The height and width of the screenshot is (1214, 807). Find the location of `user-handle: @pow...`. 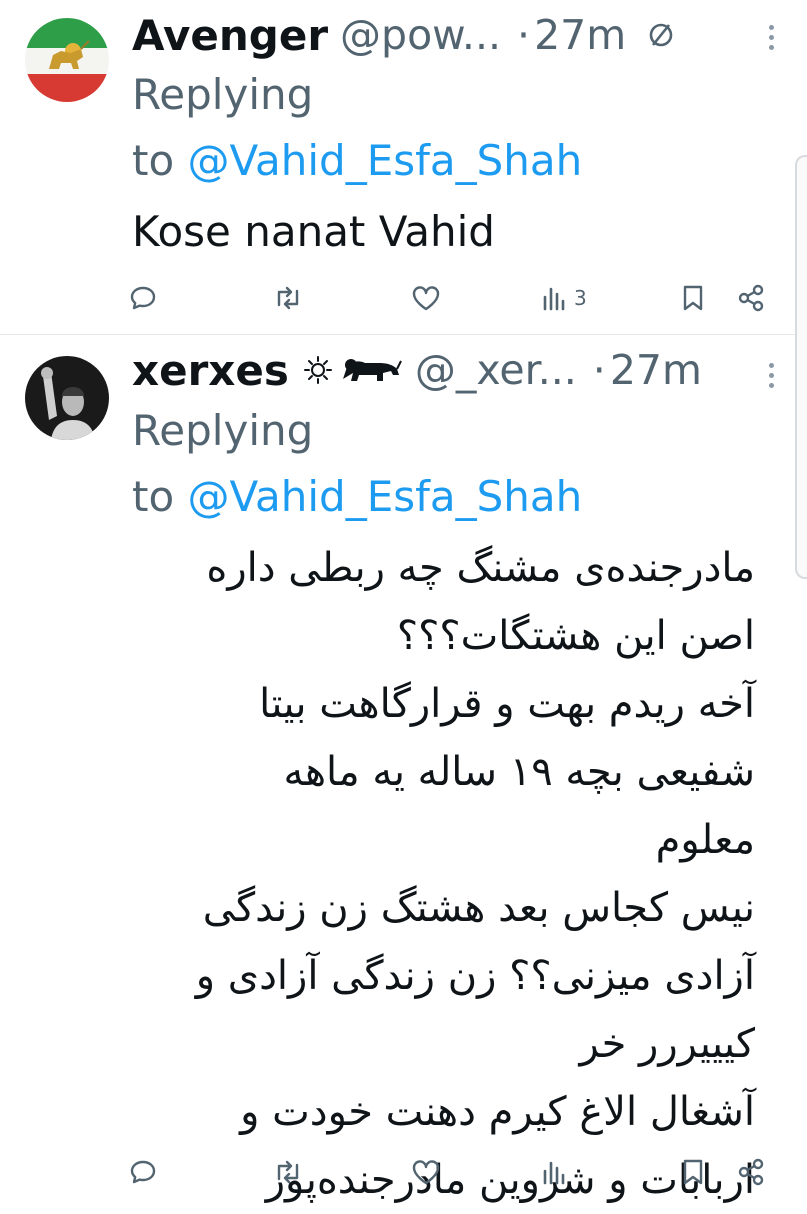

user-handle: @pow... is located at coordinates (420, 35).